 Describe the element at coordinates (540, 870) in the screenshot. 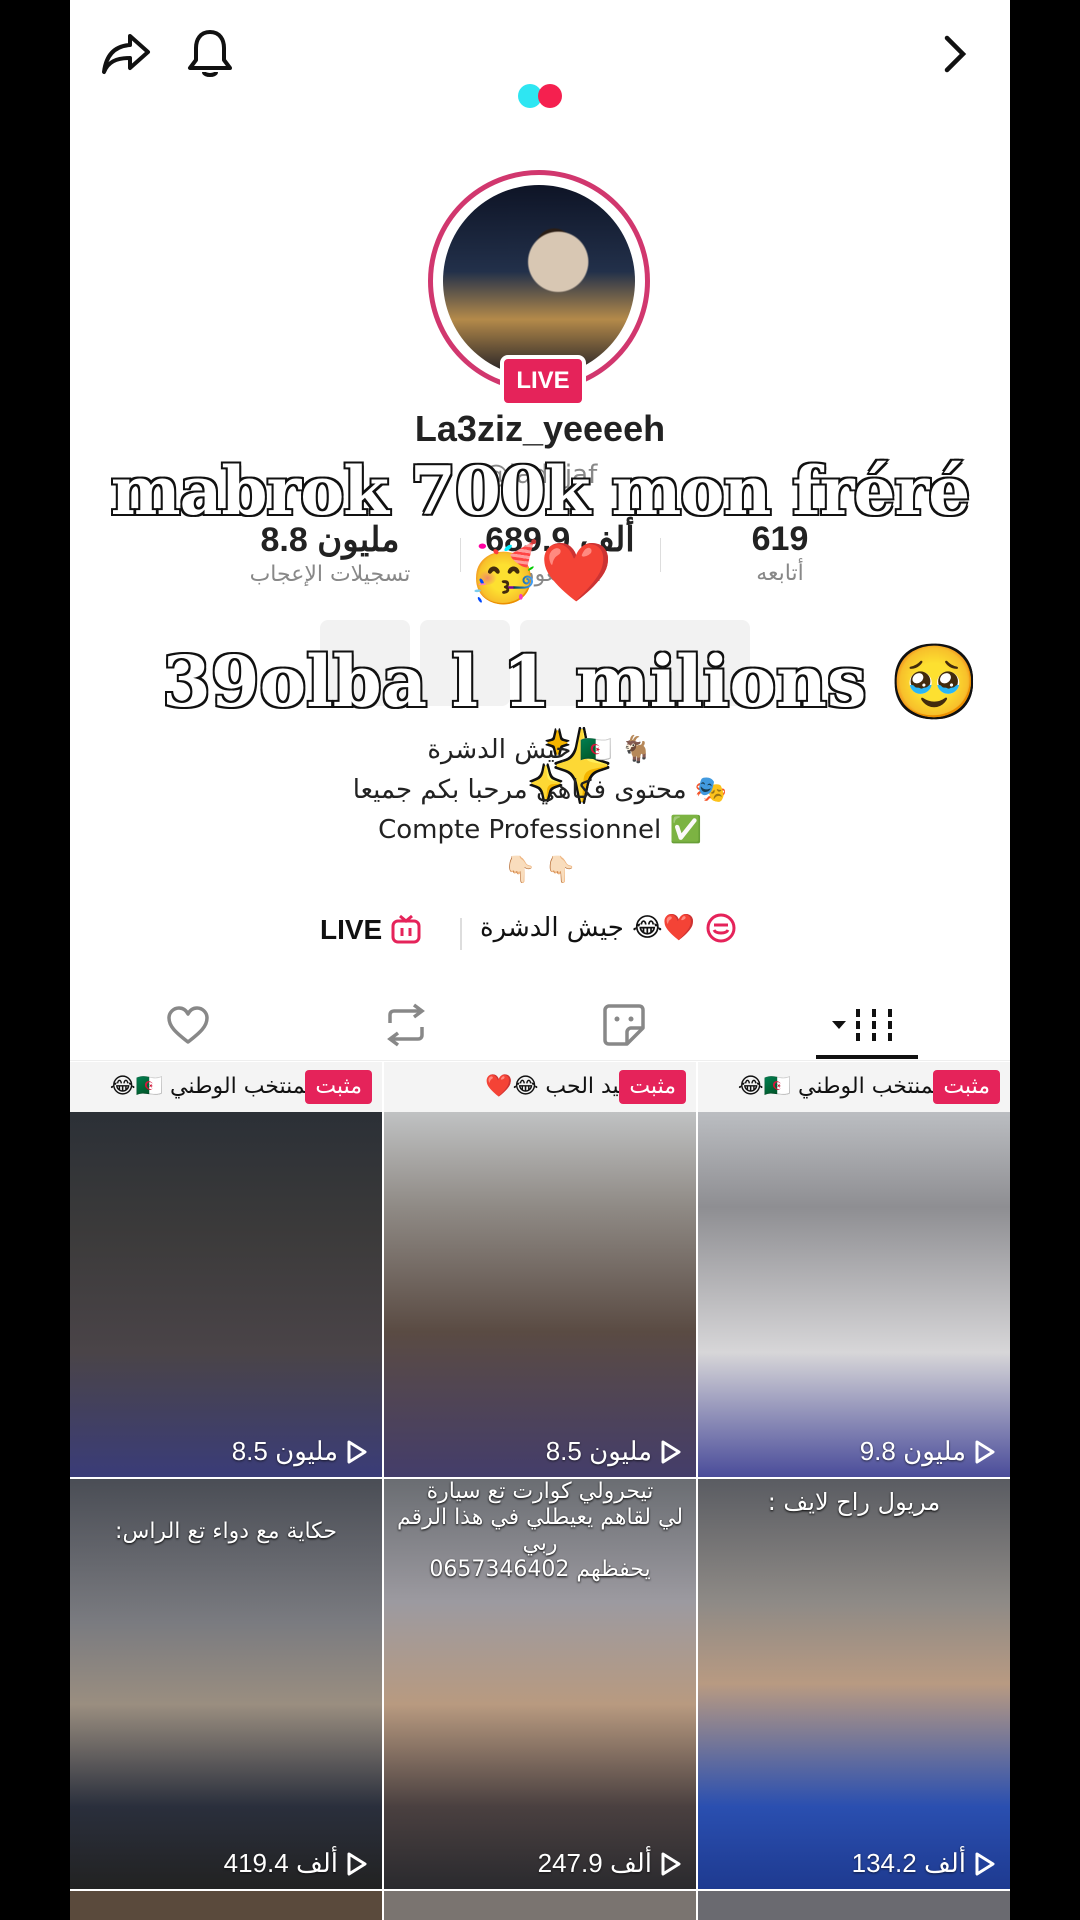

I see `bio-line: 👇🏻 👇🏻` at that location.